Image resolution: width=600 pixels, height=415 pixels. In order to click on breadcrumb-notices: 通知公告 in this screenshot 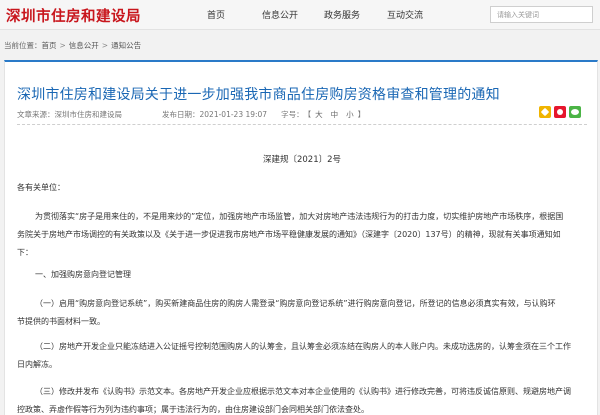, I will do `click(126, 45)`.